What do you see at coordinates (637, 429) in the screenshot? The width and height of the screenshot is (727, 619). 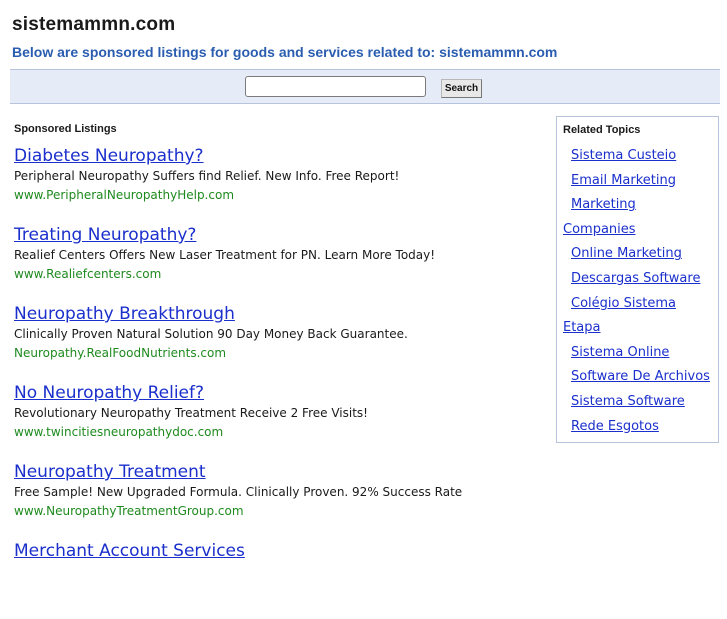 I see `related-topic-link: Rede Esgotos` at bounding box center [637, 429].